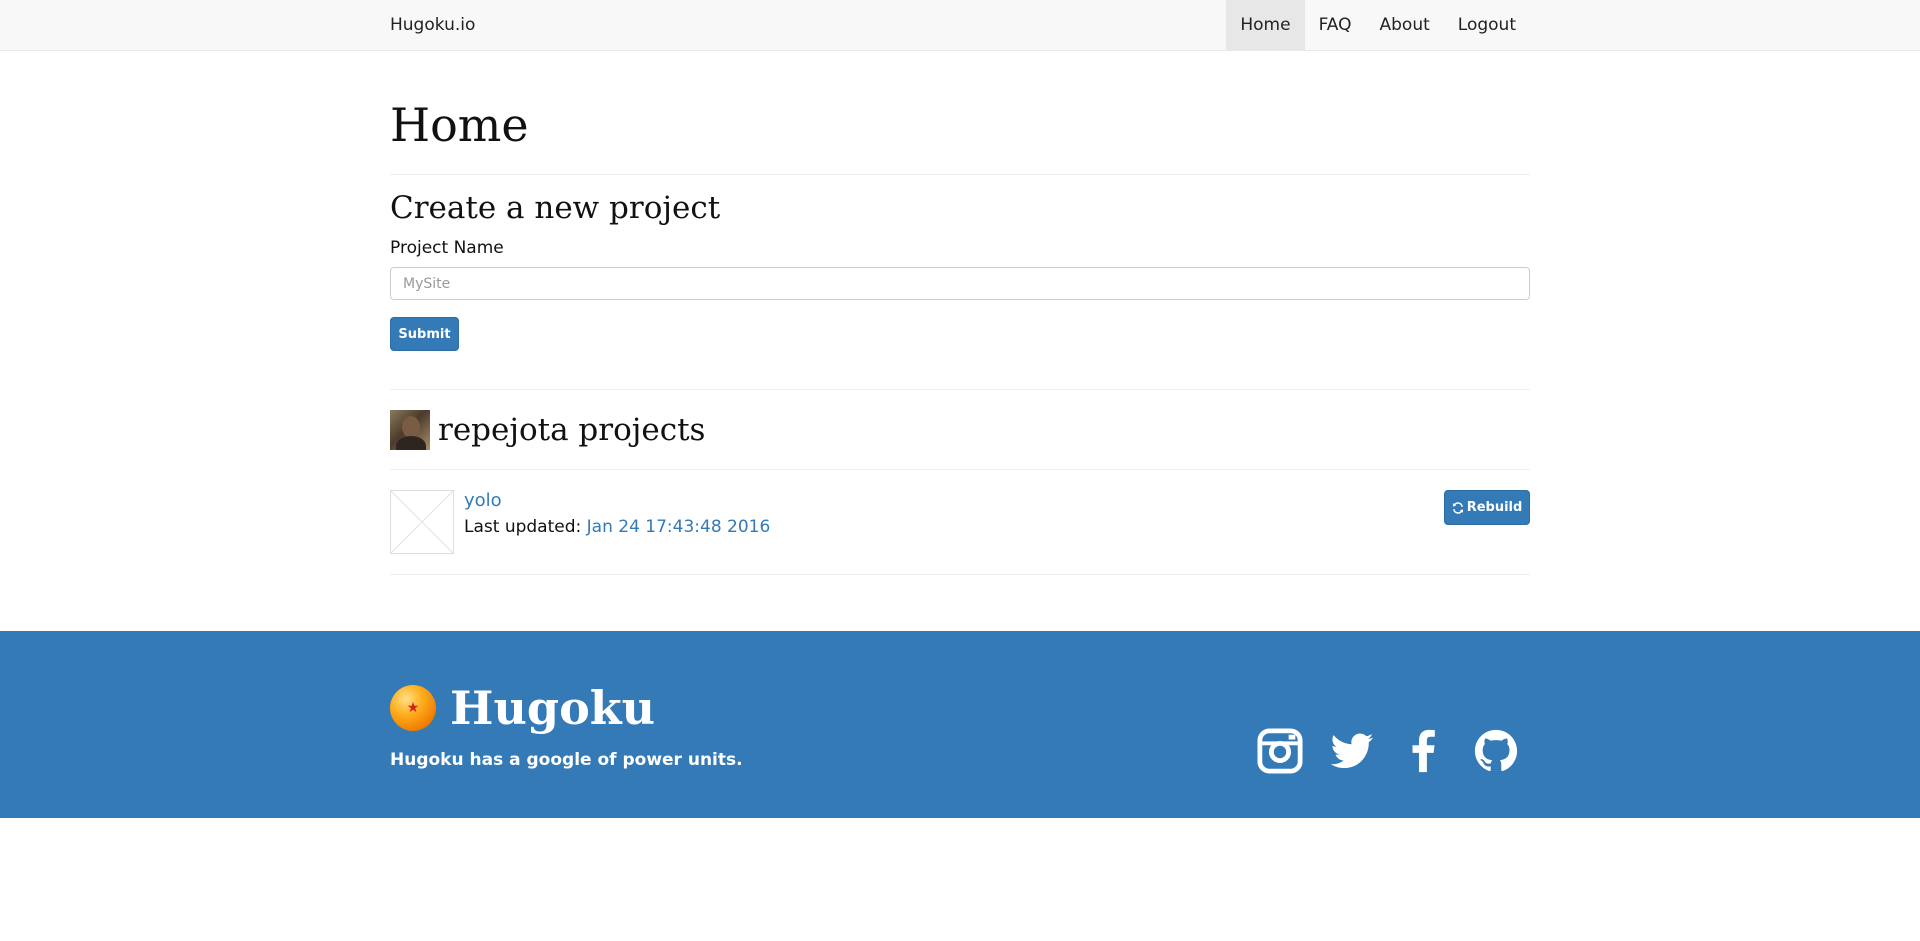  What do you see at coordinates (960, 283) in the screenshot?
I see `project-name-input` at bounding box center [960, 283].